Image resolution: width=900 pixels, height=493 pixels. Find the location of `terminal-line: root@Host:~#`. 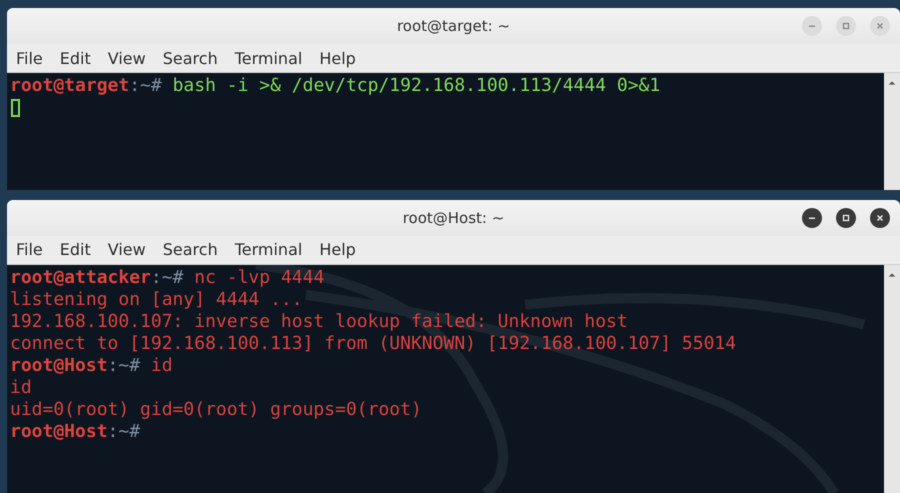

terminal-line: root@Host:~# is located at coordinates (76, 431).